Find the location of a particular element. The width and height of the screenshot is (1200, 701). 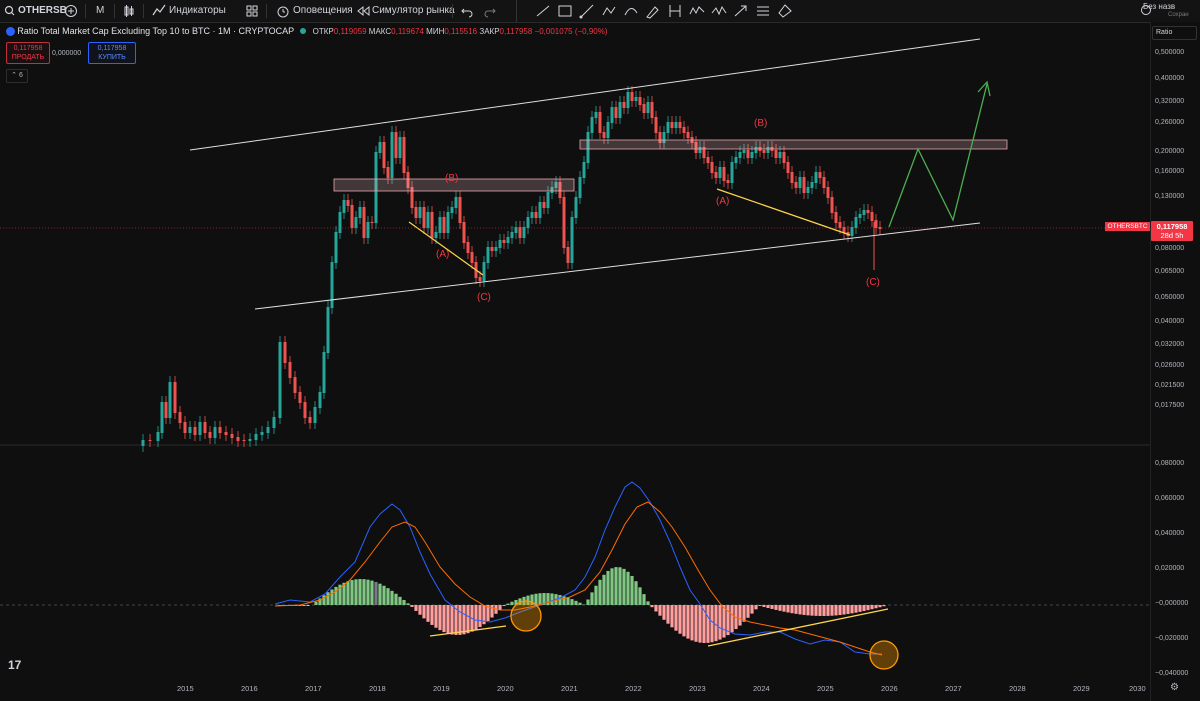

arrow-icon is located at coordinates (741, 11).